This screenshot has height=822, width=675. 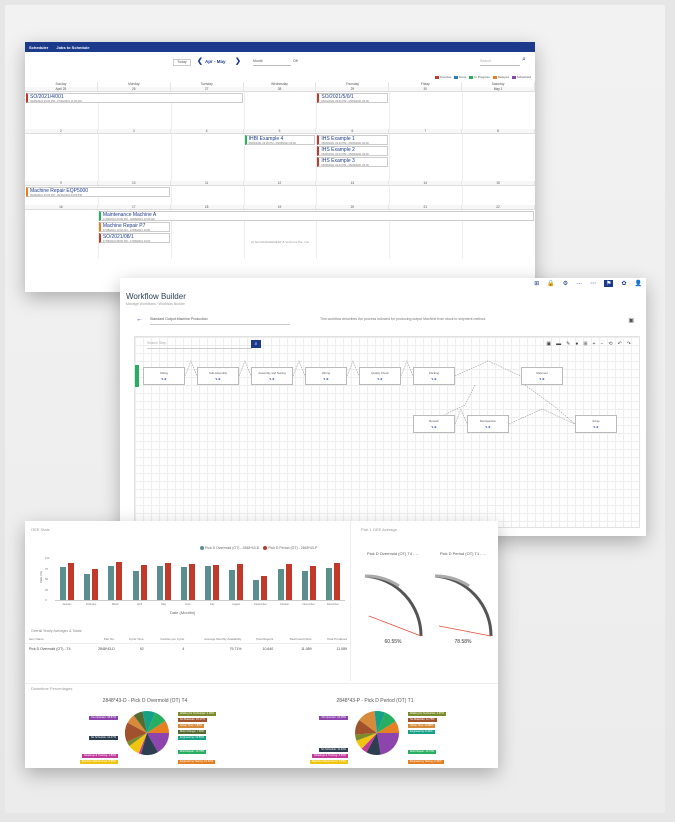 What do you see at coordinates (115, 604) in the screenshot?
I see `x-tick-label: March` at bounding box center [115, 604].